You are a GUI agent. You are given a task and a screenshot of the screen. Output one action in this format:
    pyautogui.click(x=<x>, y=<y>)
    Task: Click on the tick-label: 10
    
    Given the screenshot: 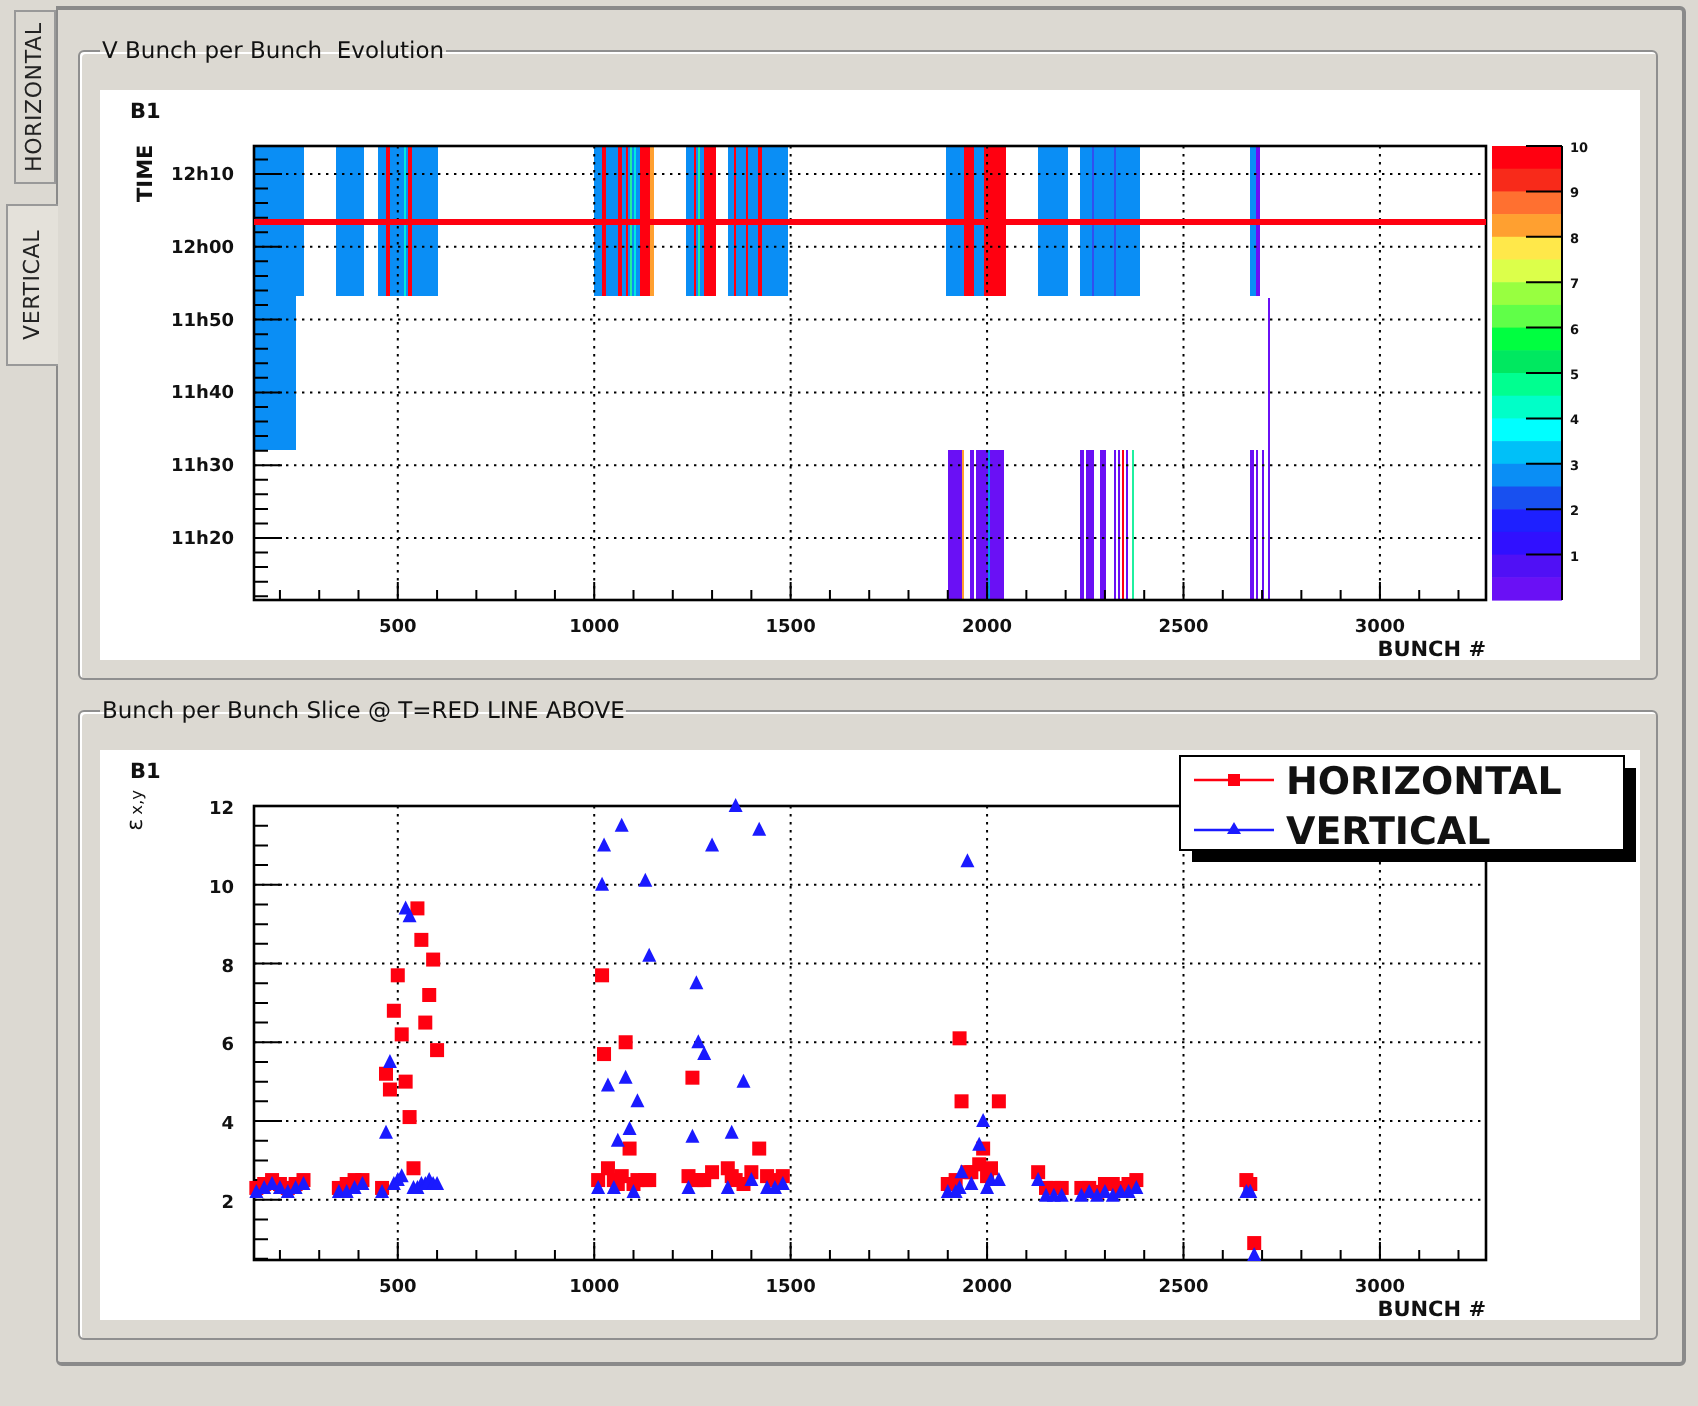 What is the action you would take?
    pyautogui.click(x=221, y=888)
    